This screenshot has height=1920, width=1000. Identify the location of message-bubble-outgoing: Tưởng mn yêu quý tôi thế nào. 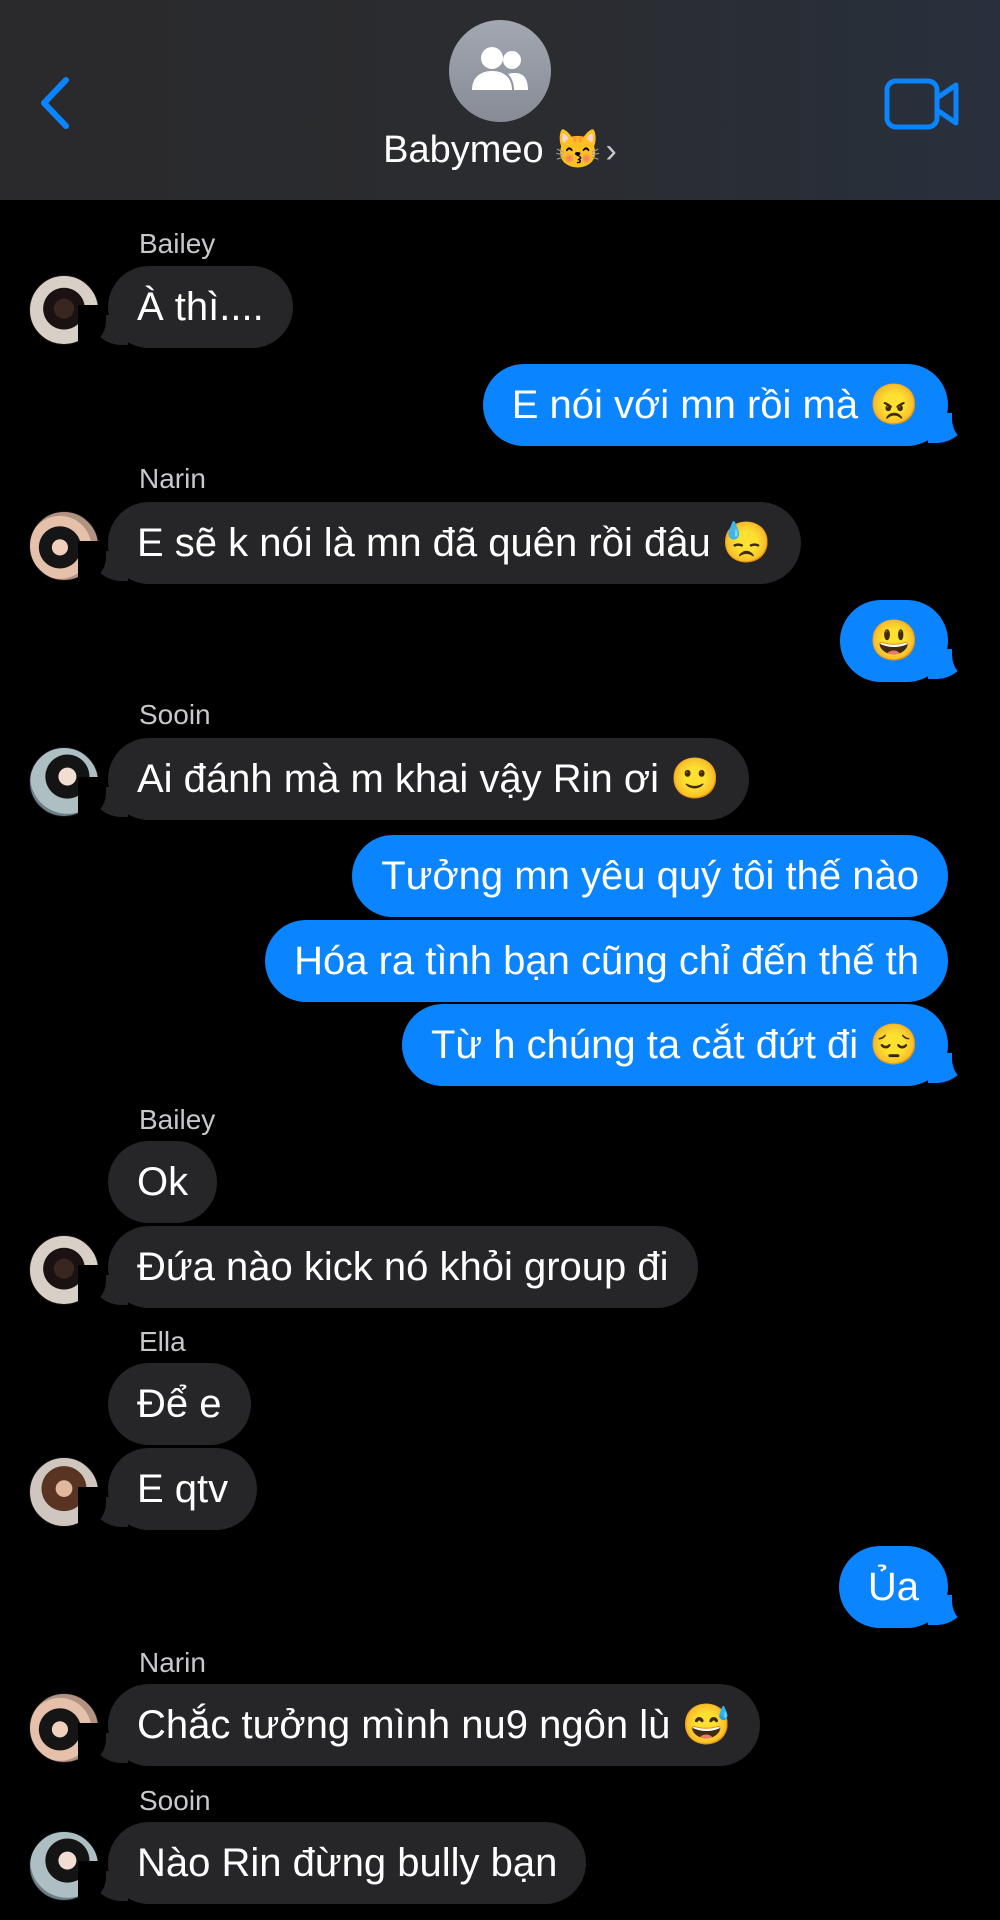
(650, 876).